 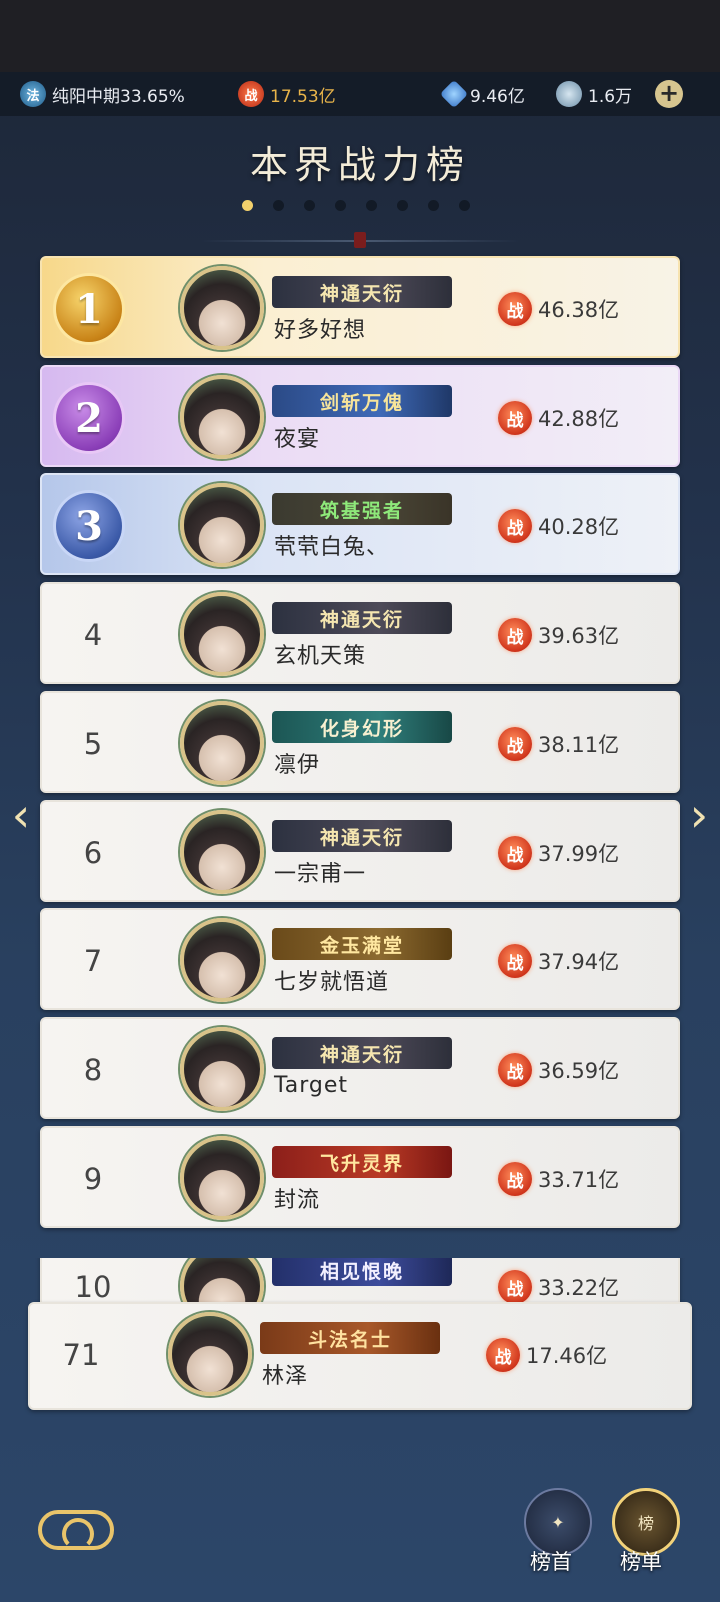 I want to click on player-name: 夜宴, so click(x=297, y=439).